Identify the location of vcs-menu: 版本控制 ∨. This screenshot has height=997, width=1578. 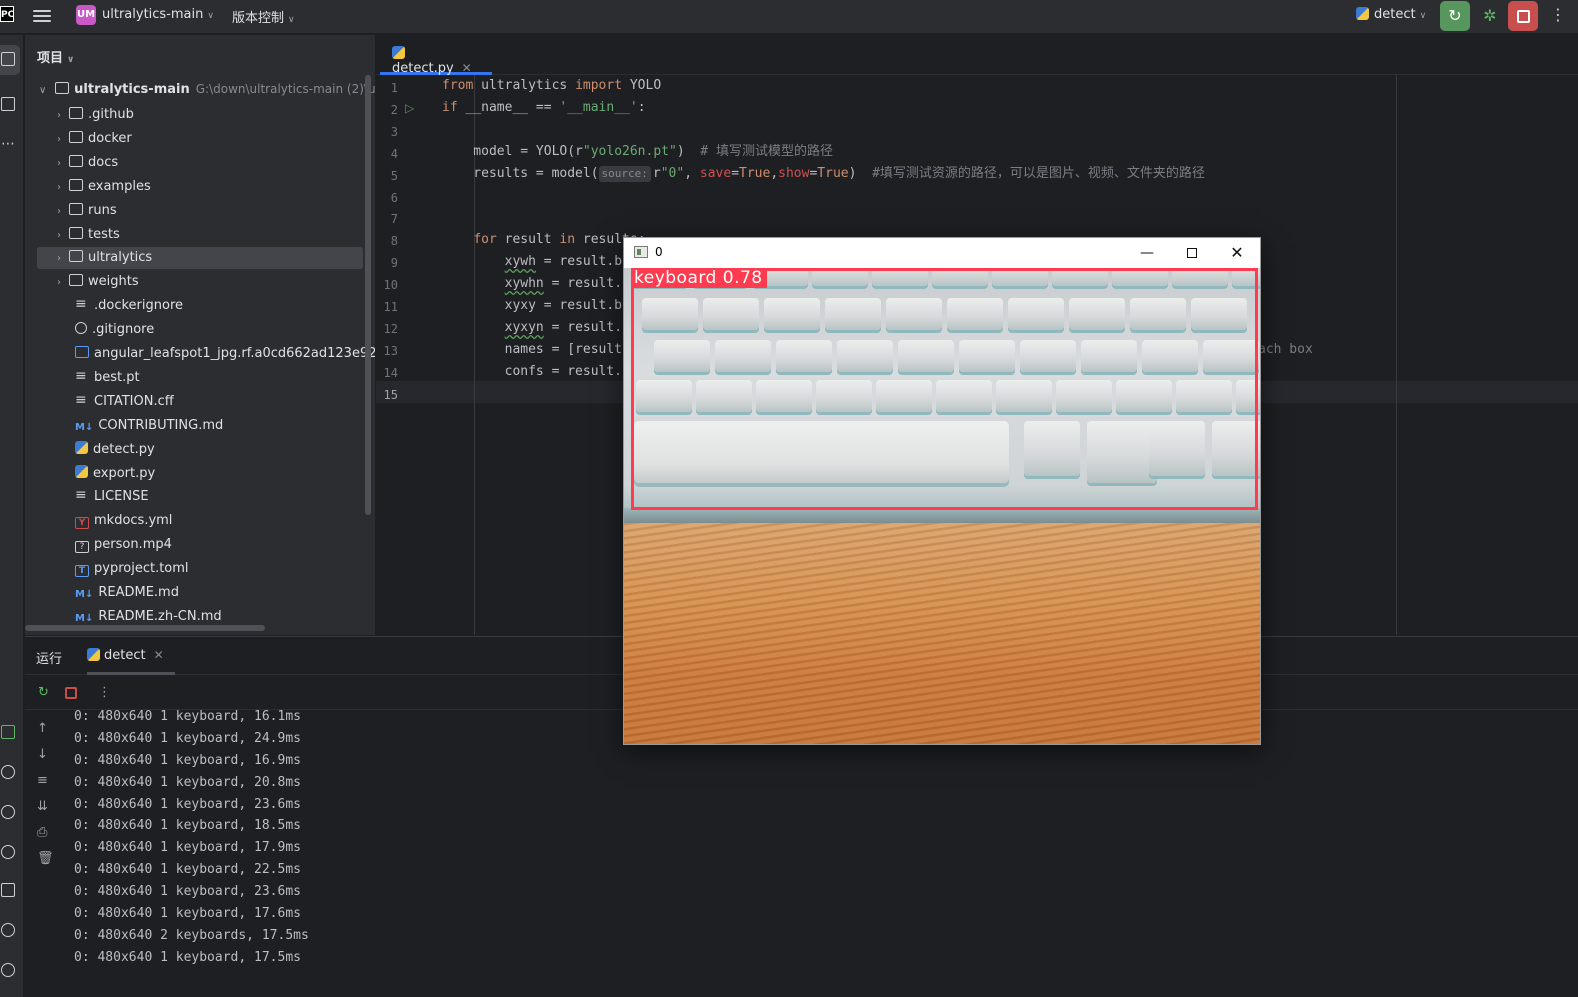
(263, 16).